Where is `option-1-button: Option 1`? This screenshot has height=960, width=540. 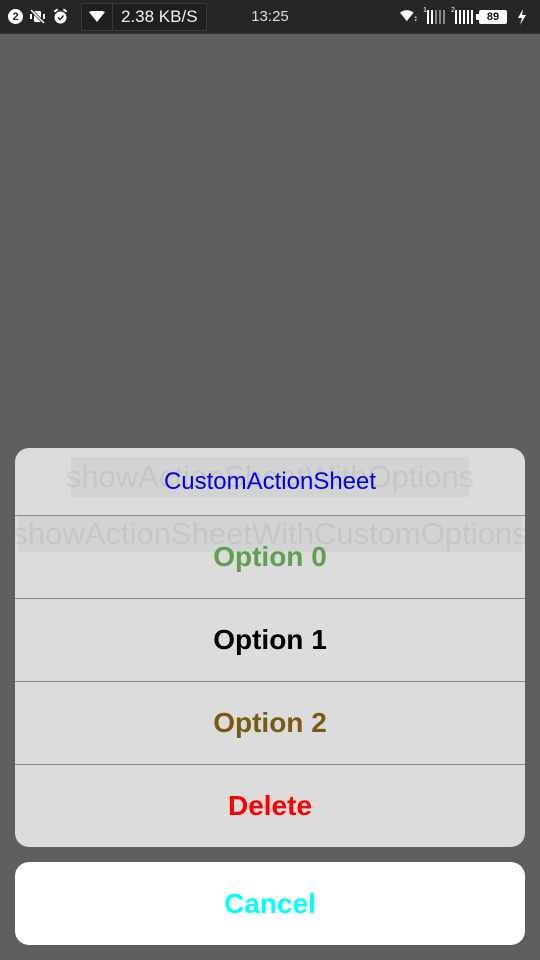
option-1-button: Option 1 is located at coordinates (270, 640).